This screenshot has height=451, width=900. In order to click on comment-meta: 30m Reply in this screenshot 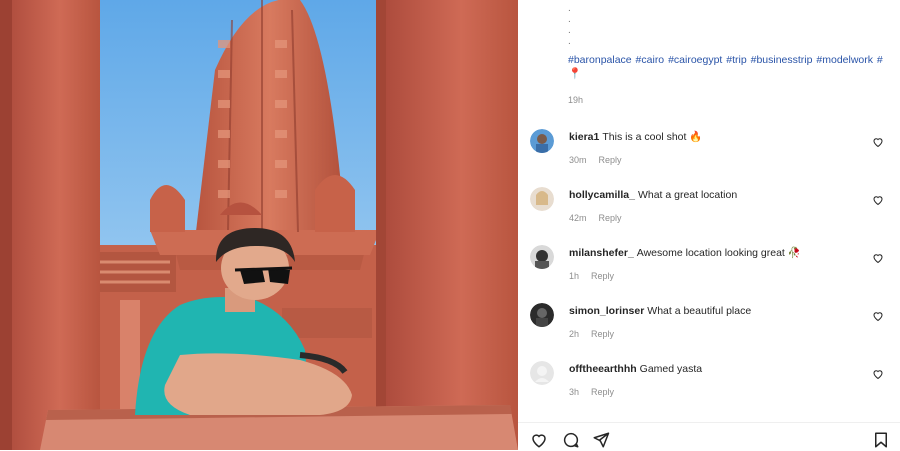, I will do `click(719, 160)`.